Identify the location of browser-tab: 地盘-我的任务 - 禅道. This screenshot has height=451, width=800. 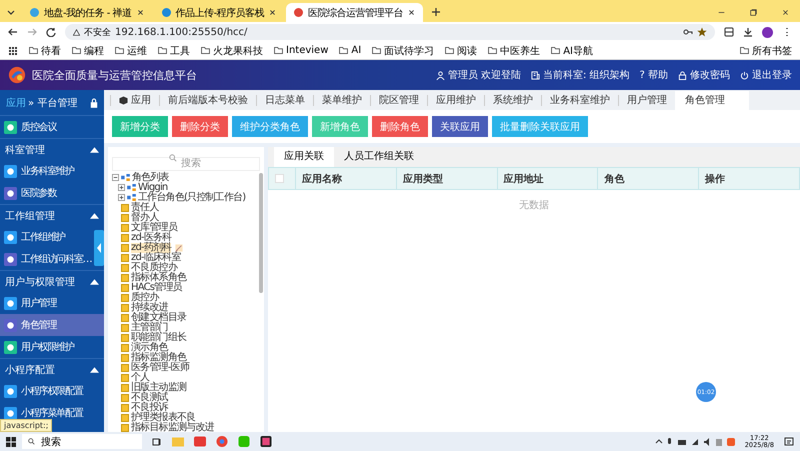
(87, 12).